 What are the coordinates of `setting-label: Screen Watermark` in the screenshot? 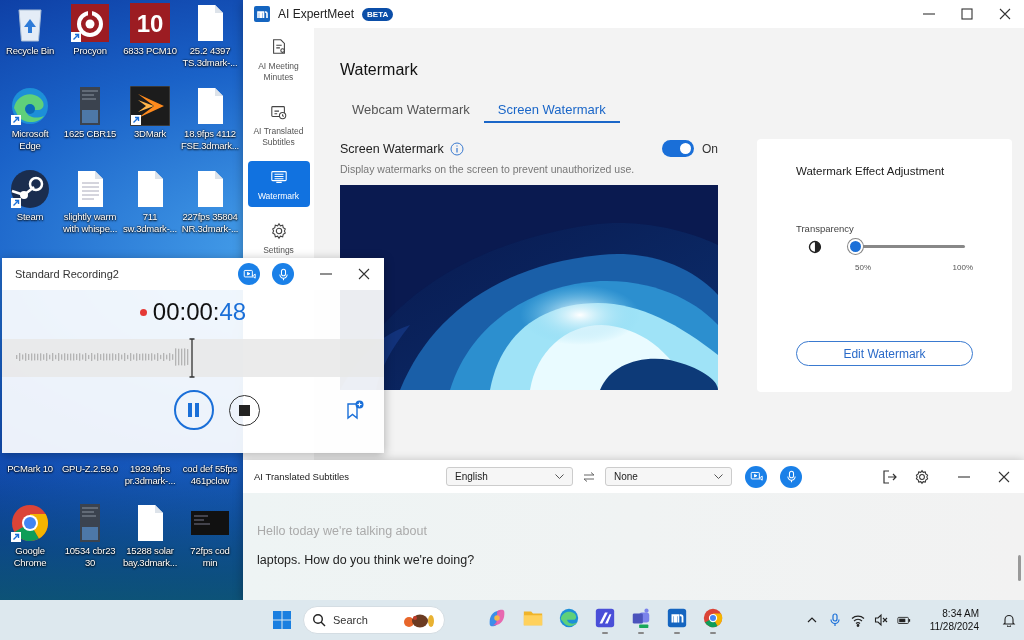 It's located at (392, 148).